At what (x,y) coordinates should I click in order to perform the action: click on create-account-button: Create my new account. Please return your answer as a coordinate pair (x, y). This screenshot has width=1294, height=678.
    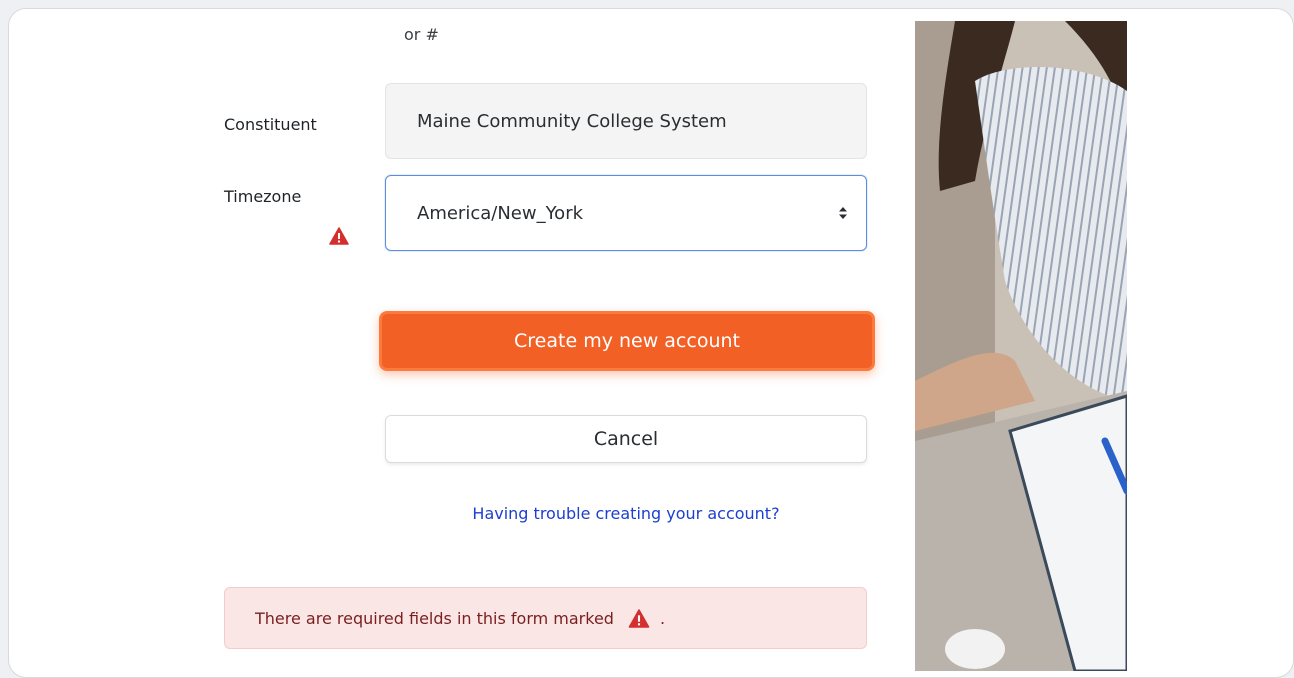
    Looking at the image, I should click on (627, 341).